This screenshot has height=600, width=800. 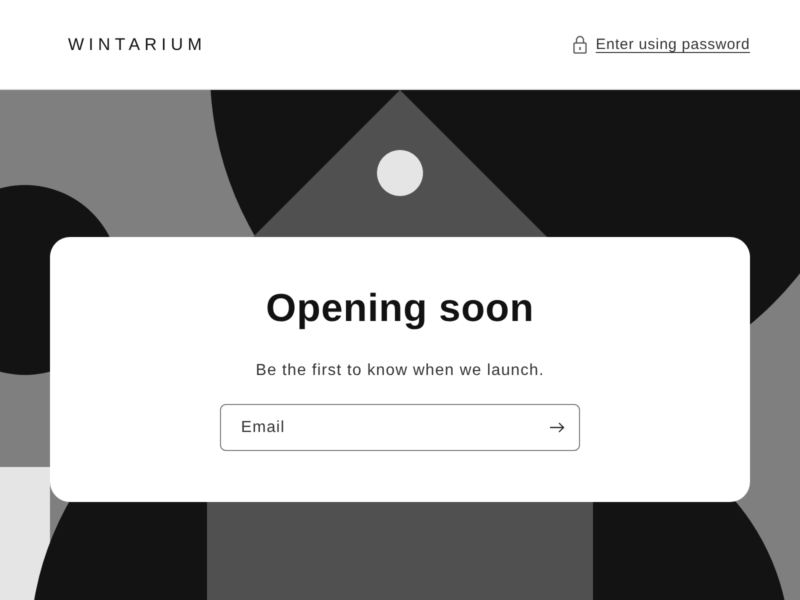 I want to click on page-heading: Opening soon, so click(x=400, y=309).